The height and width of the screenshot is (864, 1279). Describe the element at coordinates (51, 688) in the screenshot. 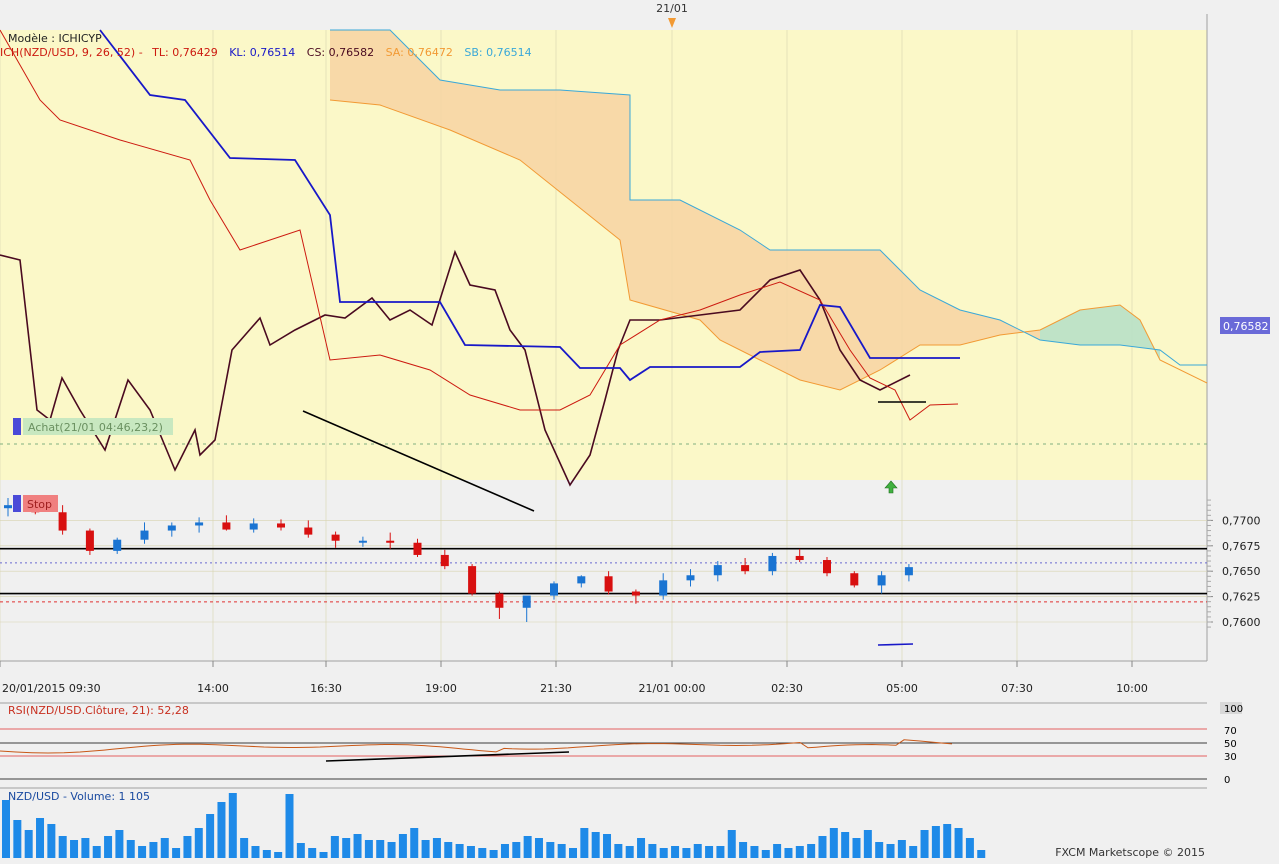

I see `time-tick-label: 20/01/2015 09:30` at that location.